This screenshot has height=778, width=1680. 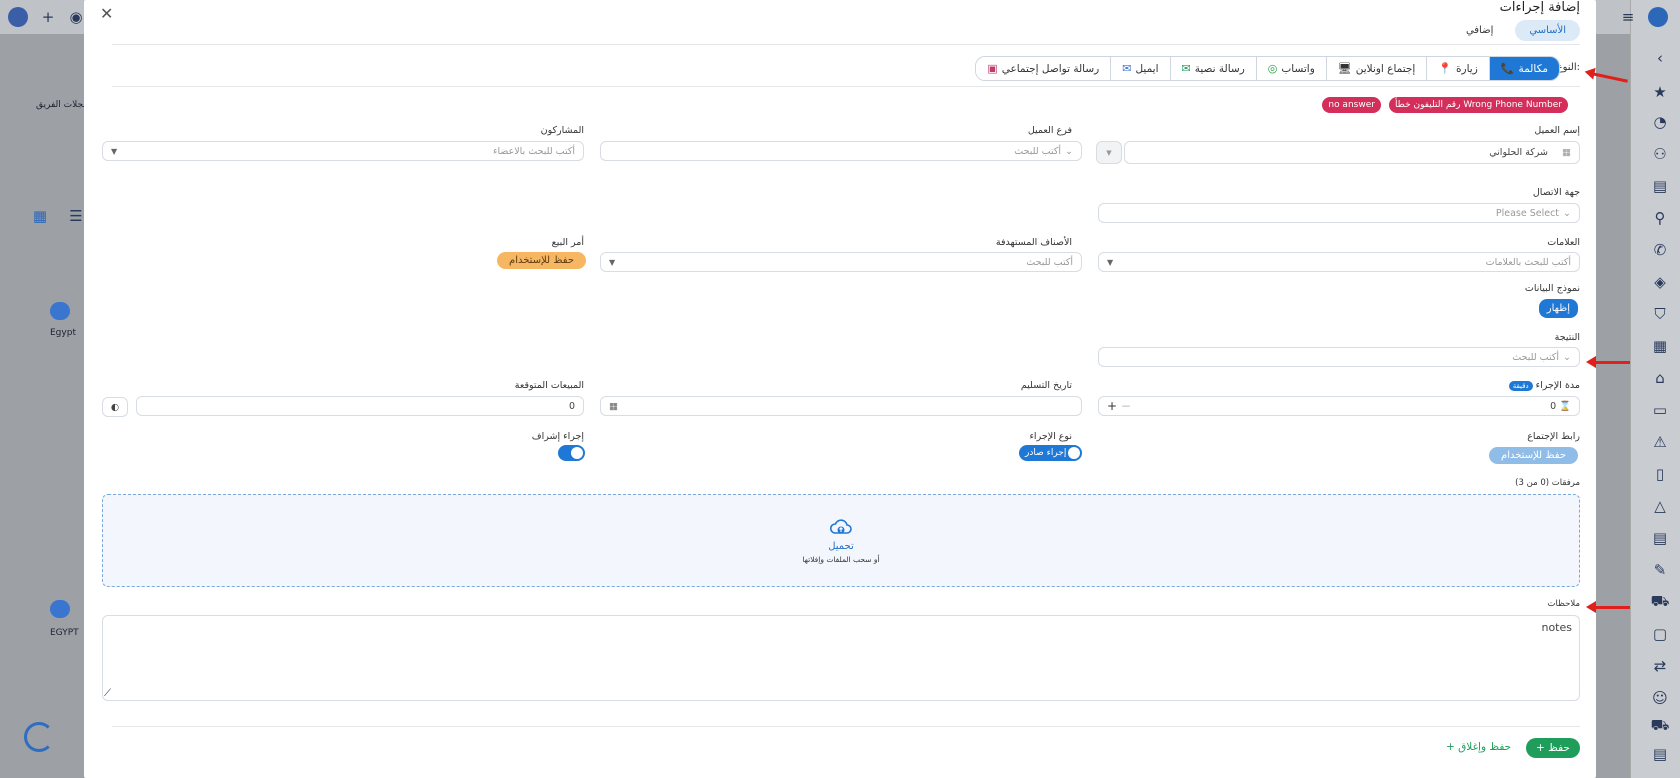 What do you see at coordinates (1558, 308) in the screenshot?
I see `show-data-form-button: إظهار` at bounding box center [1558, 308].